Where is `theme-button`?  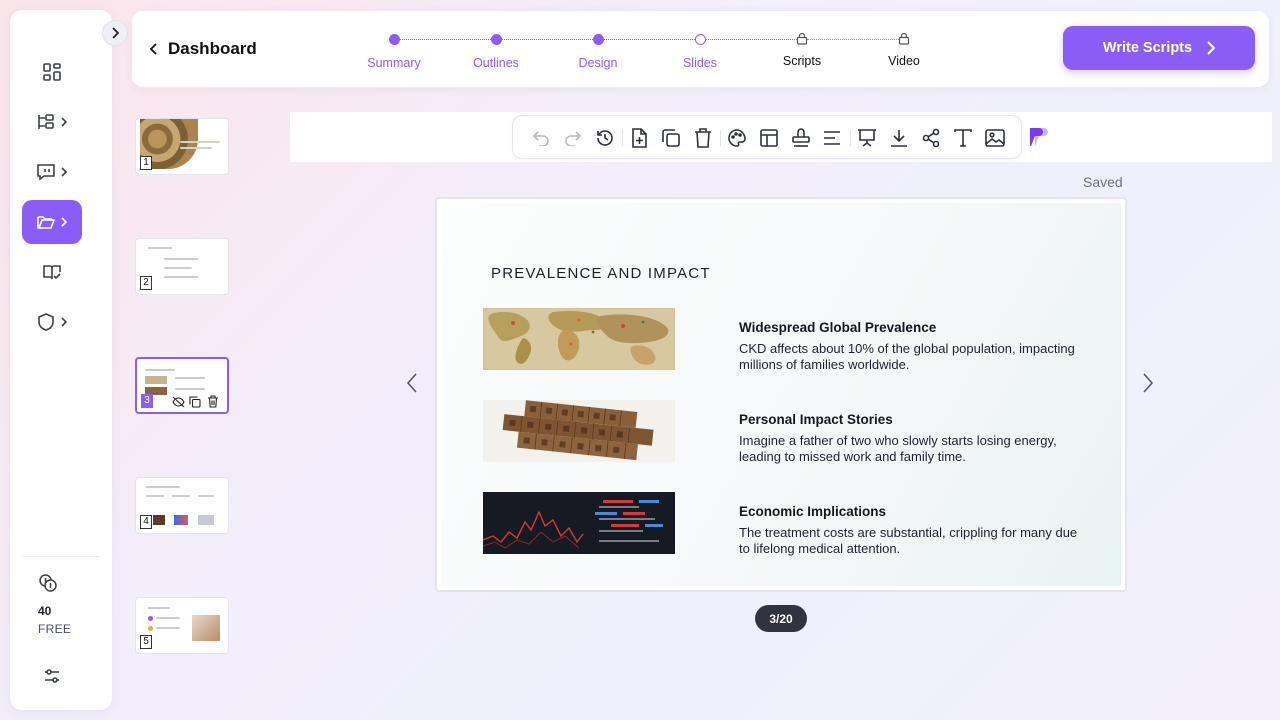
theme-button is located at coordinates (737, 138).